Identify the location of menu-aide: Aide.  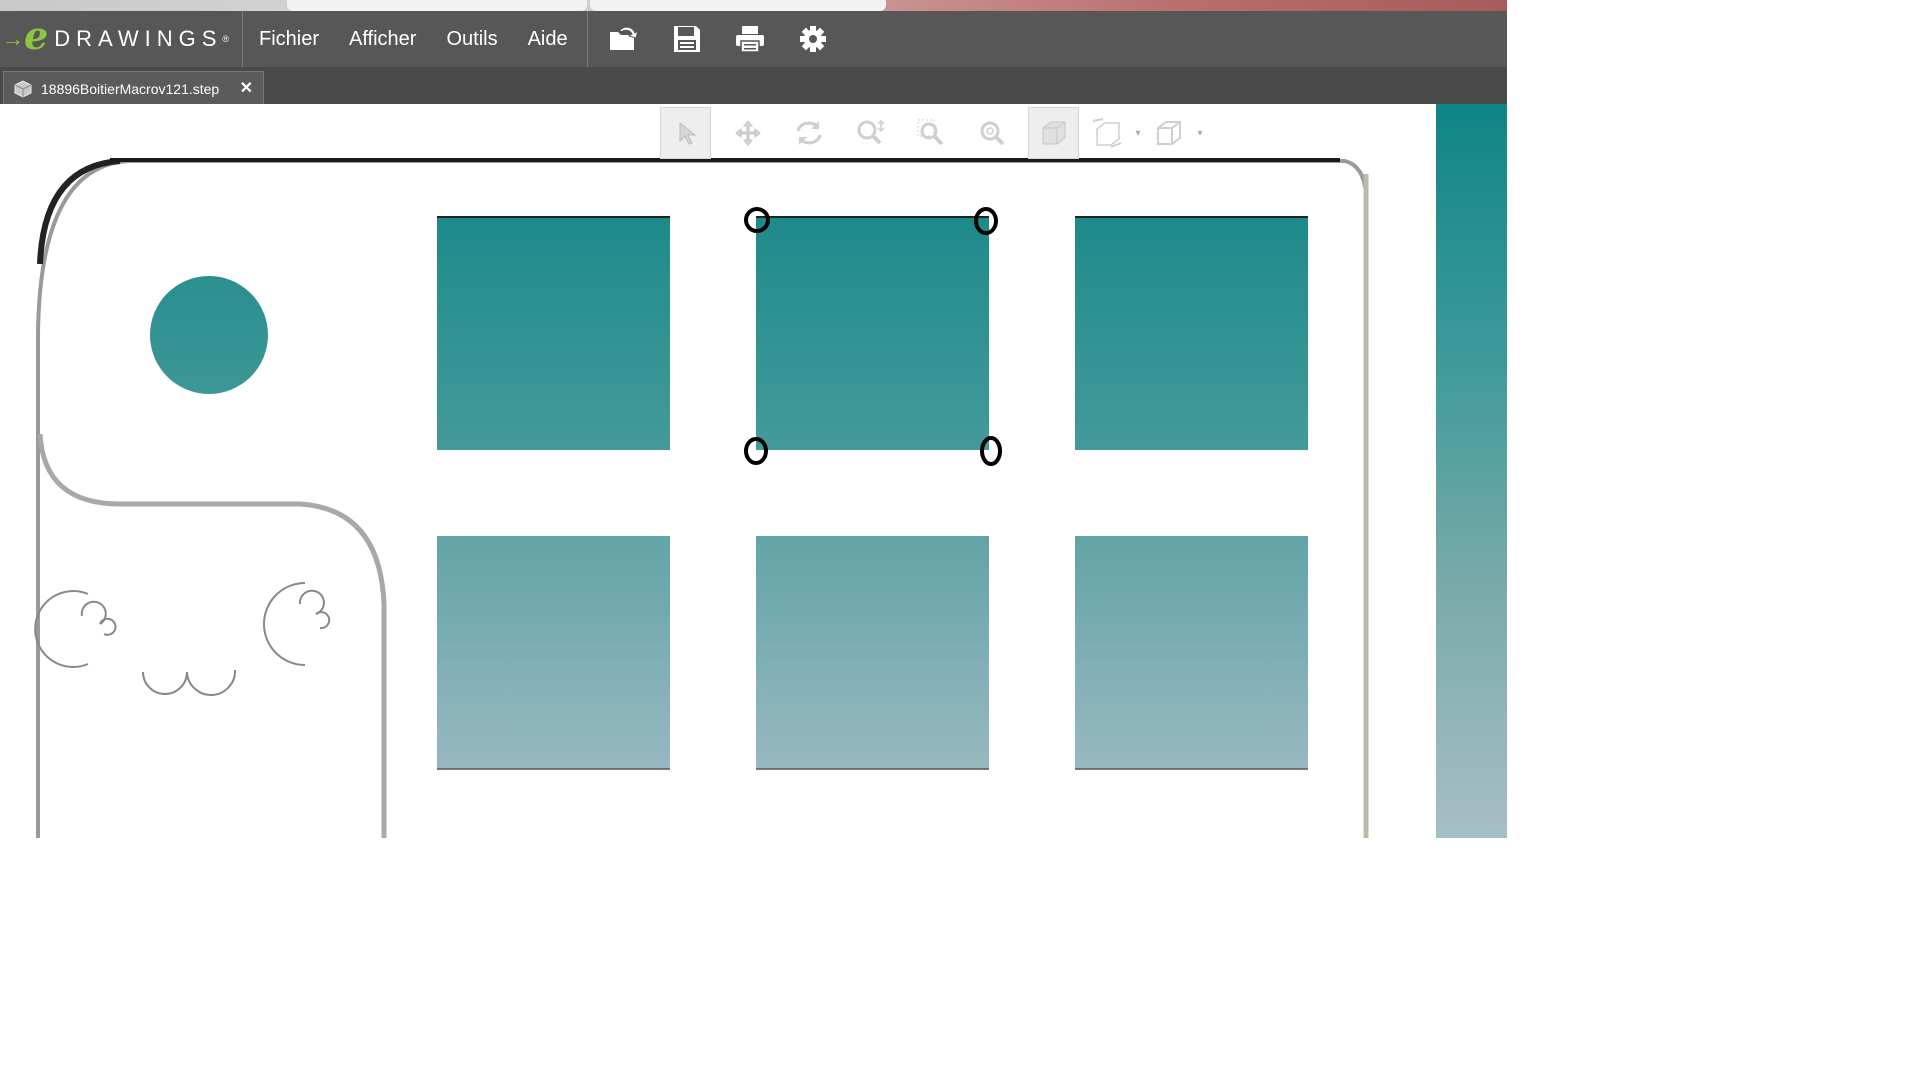
(548, 39).